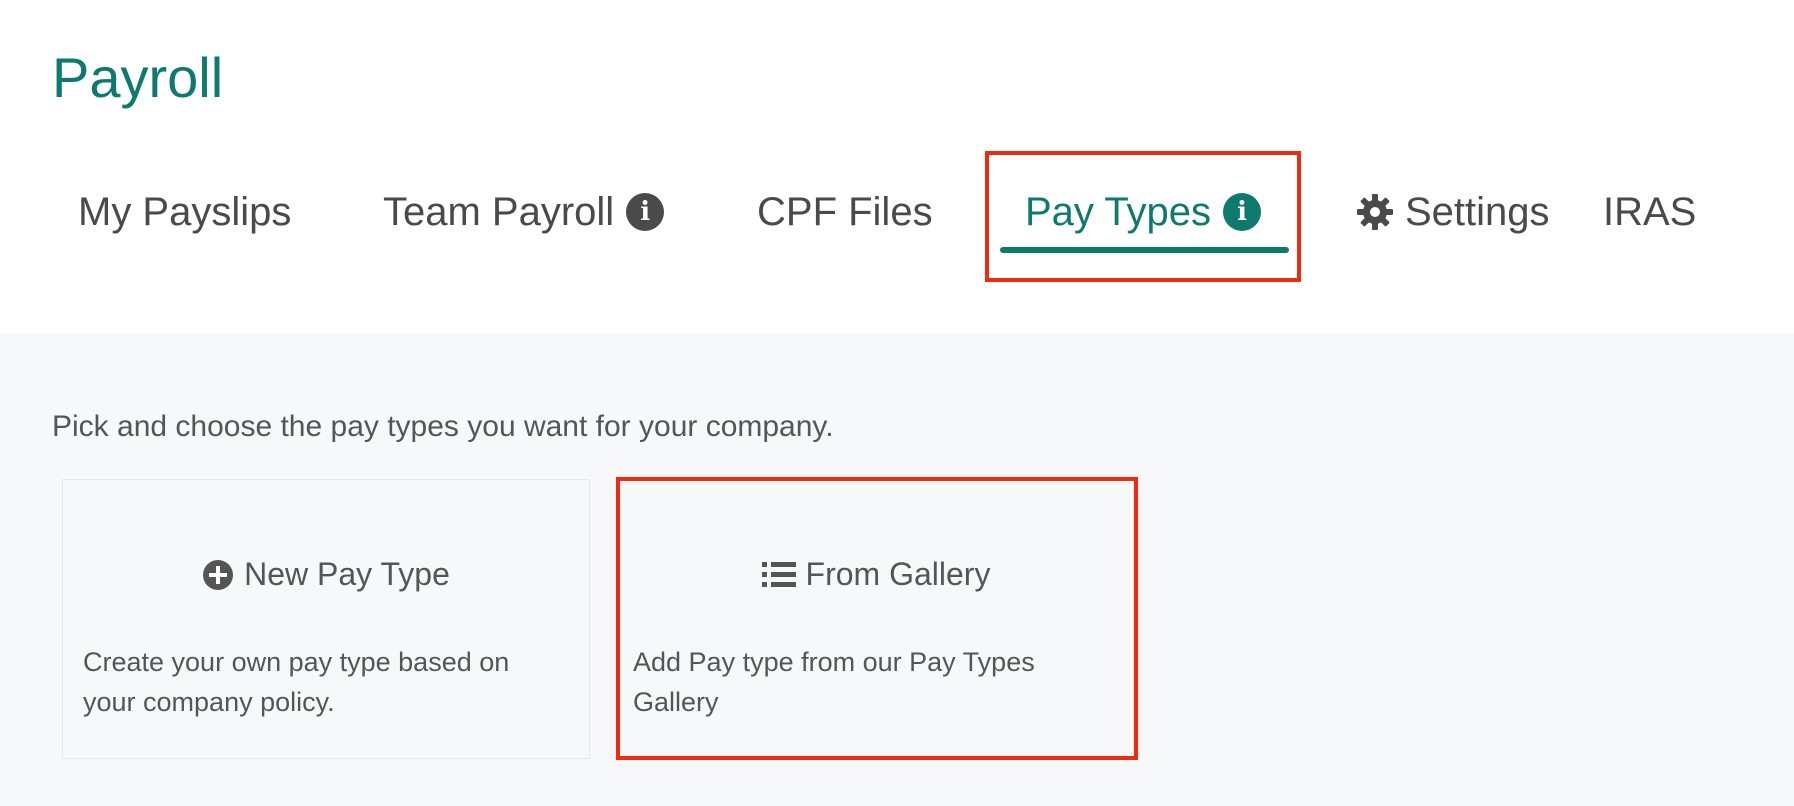  I want to click on tab-label: Team Payroll, so click(499, 211).